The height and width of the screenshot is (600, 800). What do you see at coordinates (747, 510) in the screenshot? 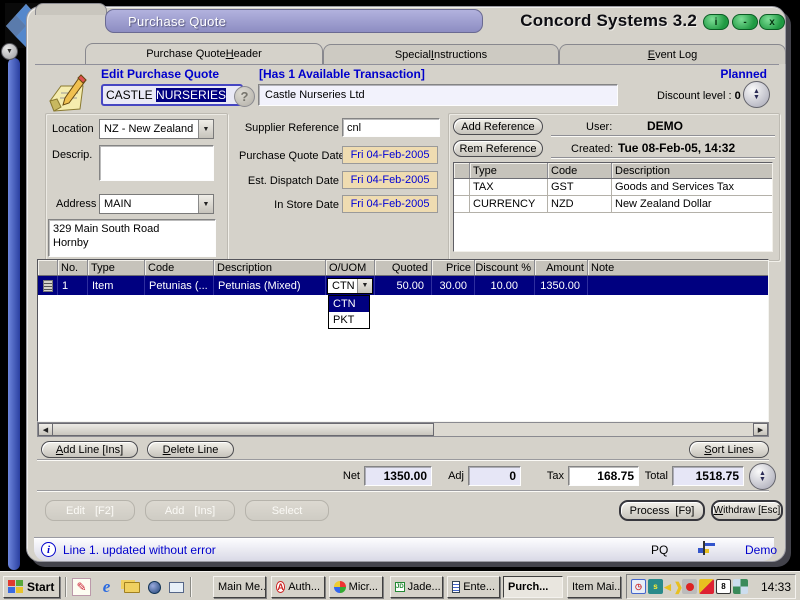
I see `withdraw-button: Withdraw [Esc]` at bounding box center [747, 510].